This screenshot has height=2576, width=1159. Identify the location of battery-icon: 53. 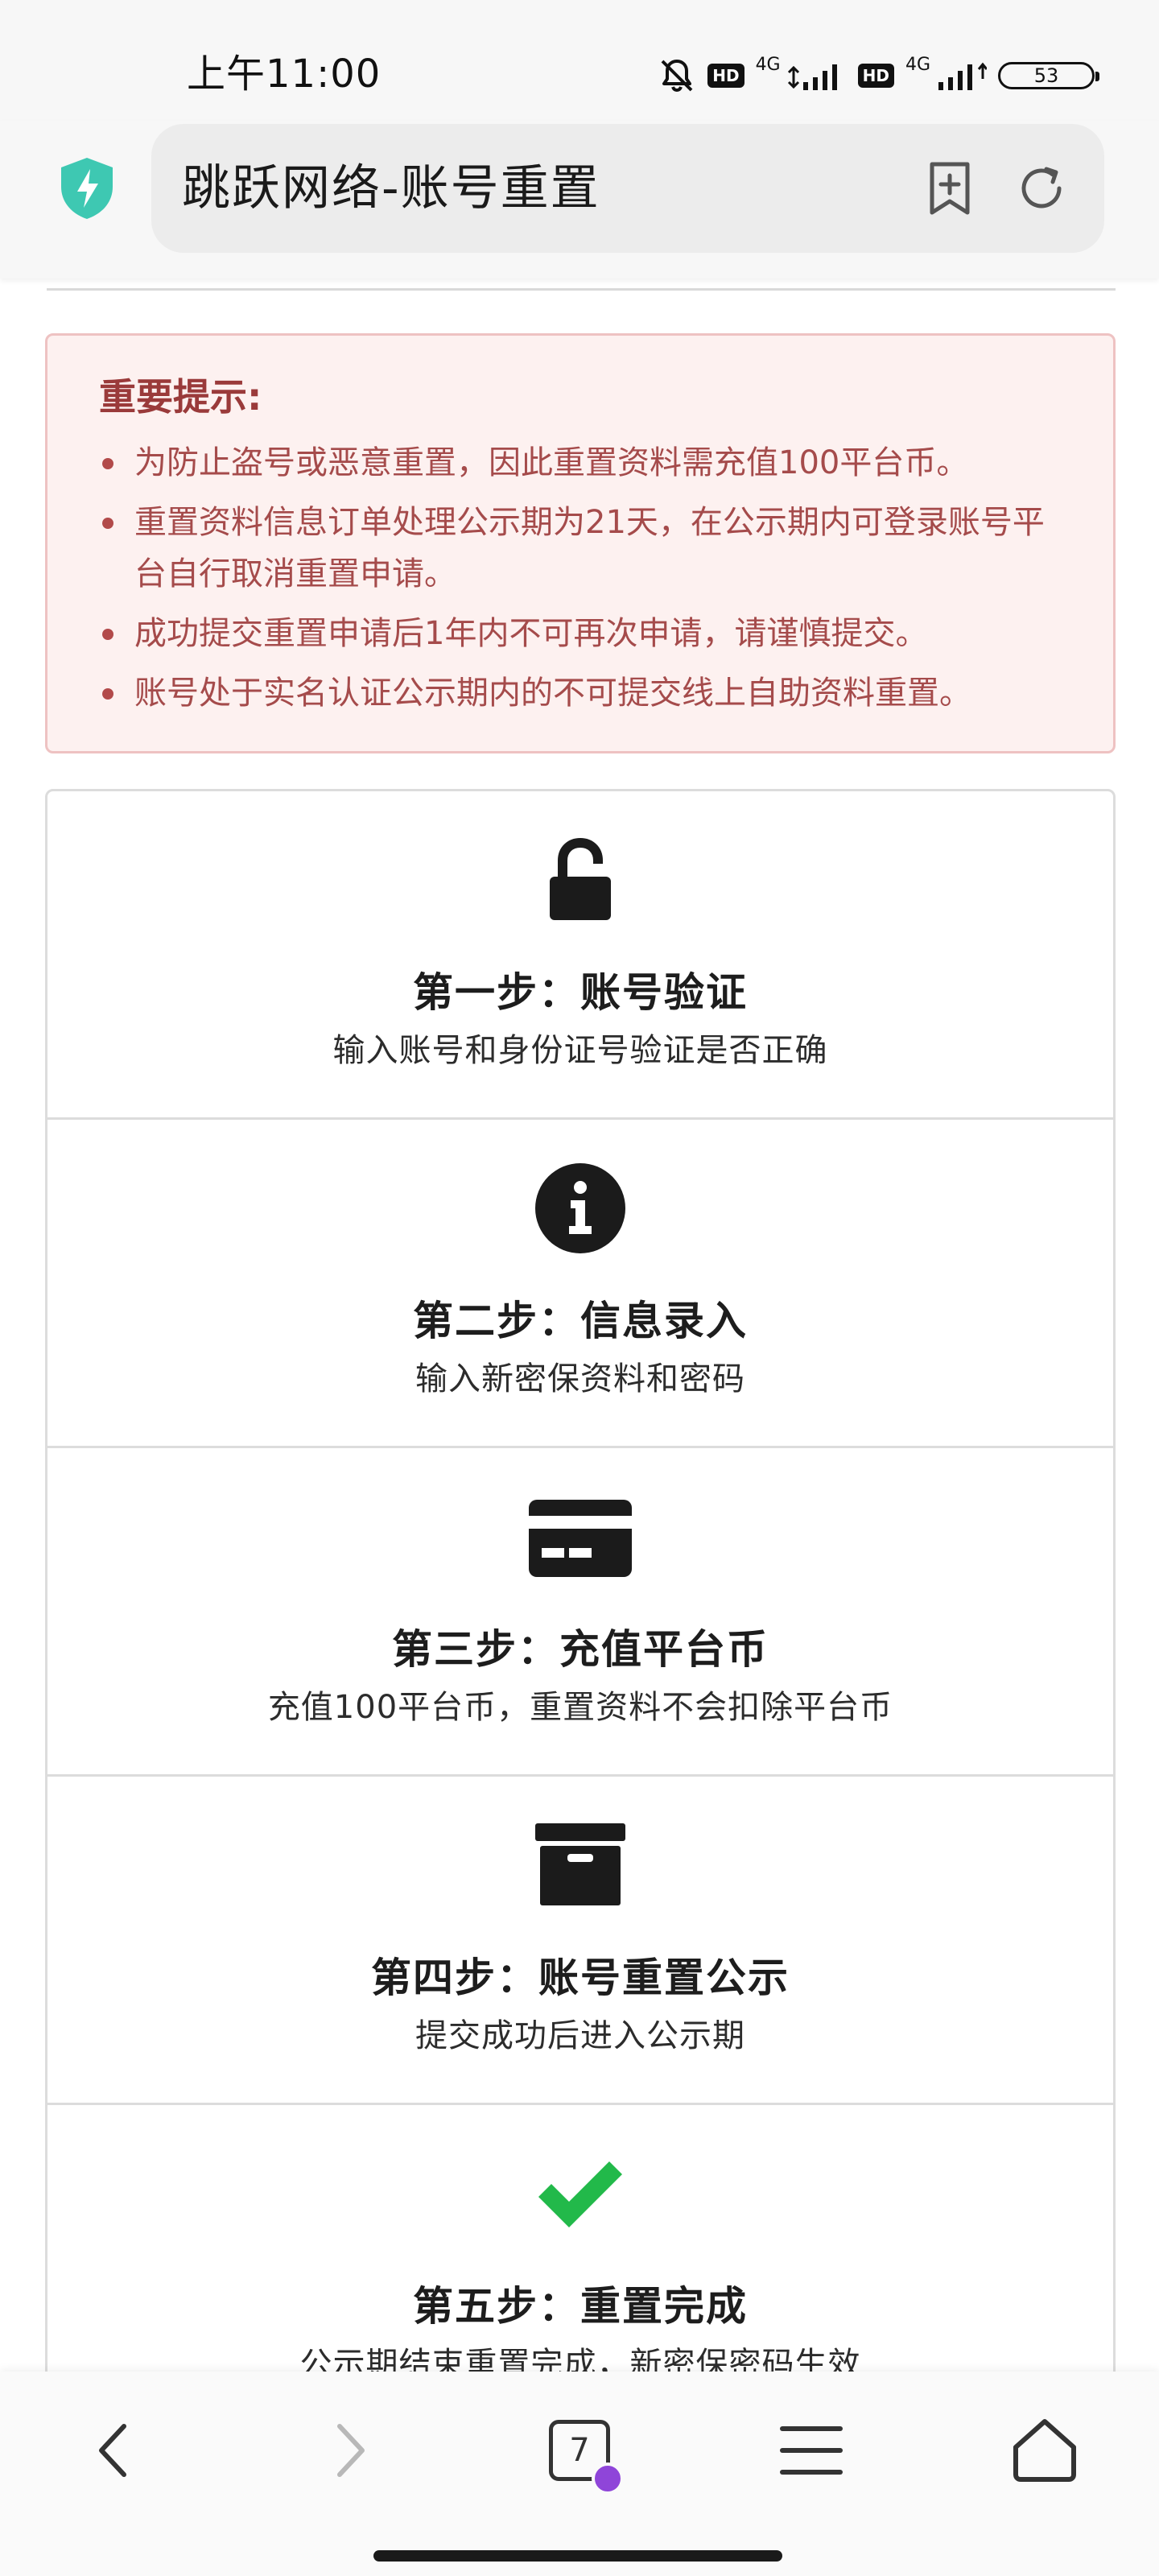
(1048, 75).